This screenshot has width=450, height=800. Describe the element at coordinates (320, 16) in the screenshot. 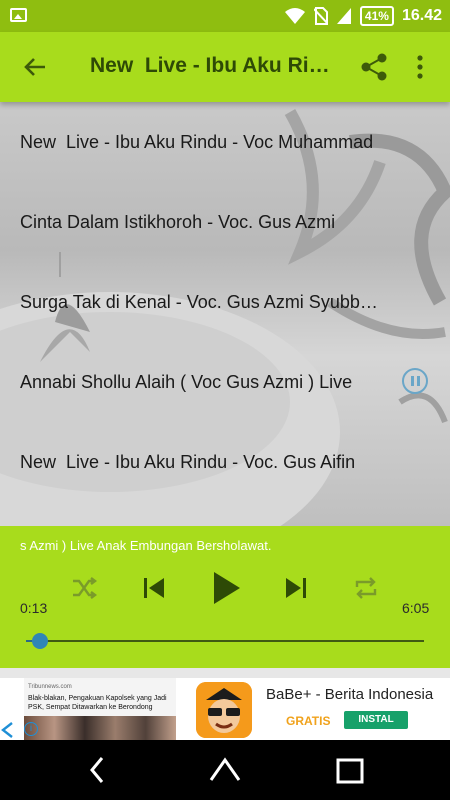

I see `no-sim-icon` at that location.